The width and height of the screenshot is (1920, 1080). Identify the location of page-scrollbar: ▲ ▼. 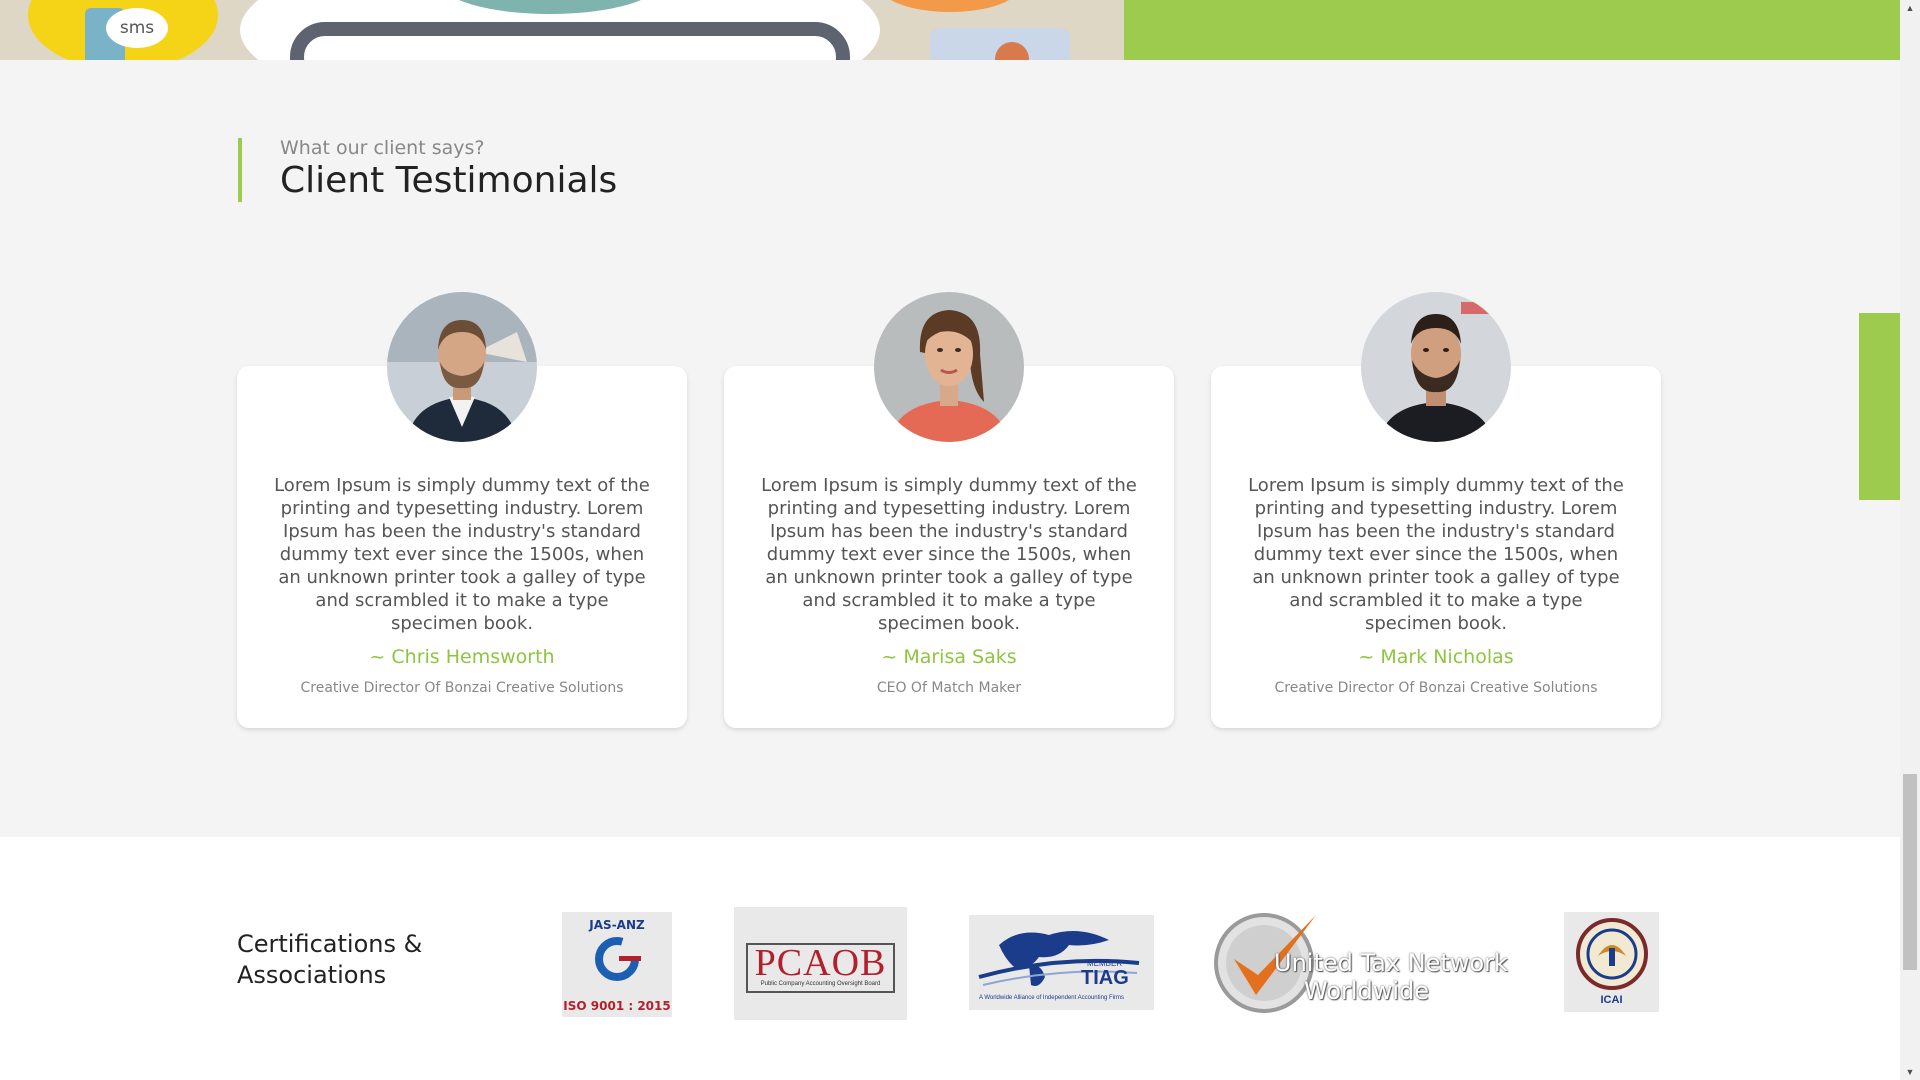
(1910, 540).